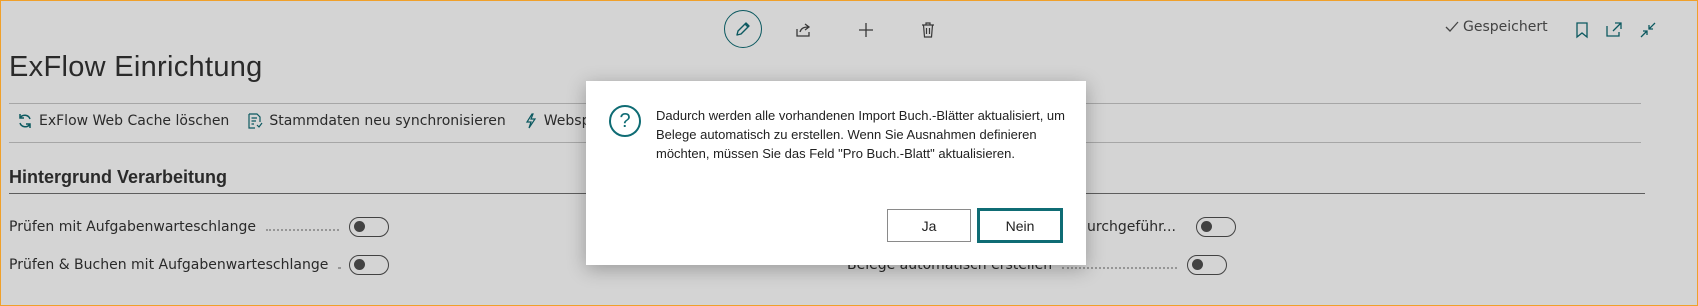 The height and width of the screenshot is (306, 1698). What do you see at coordinates (625, 121) in the screenshot?
I see `question-icon: ?` at bounding box center [625, 121].